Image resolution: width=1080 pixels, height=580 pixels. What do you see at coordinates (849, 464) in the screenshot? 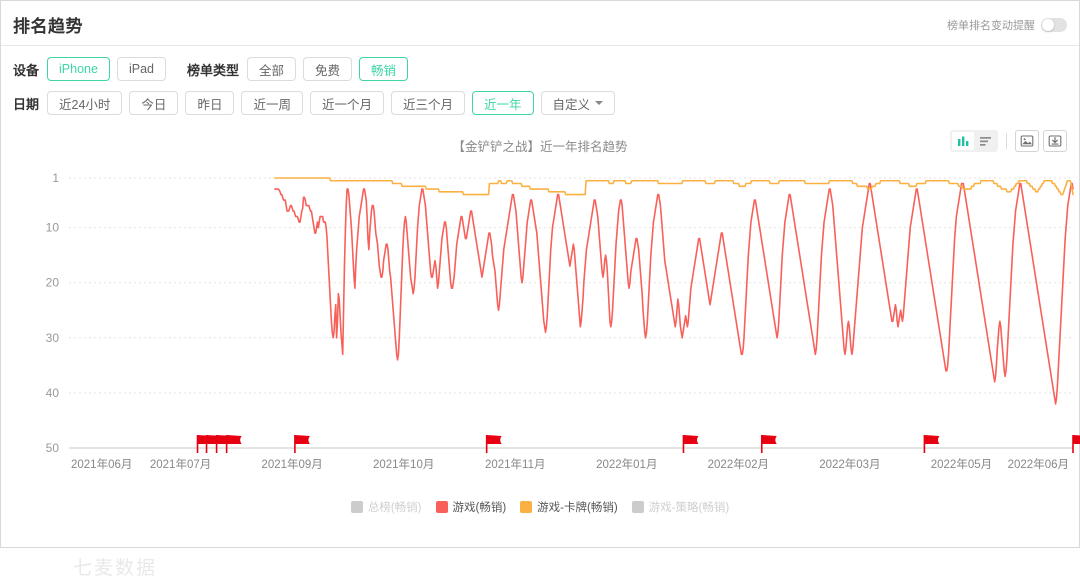
I see `x-axis-tick-label: 2022年03月` at bounding box center [849, 464].